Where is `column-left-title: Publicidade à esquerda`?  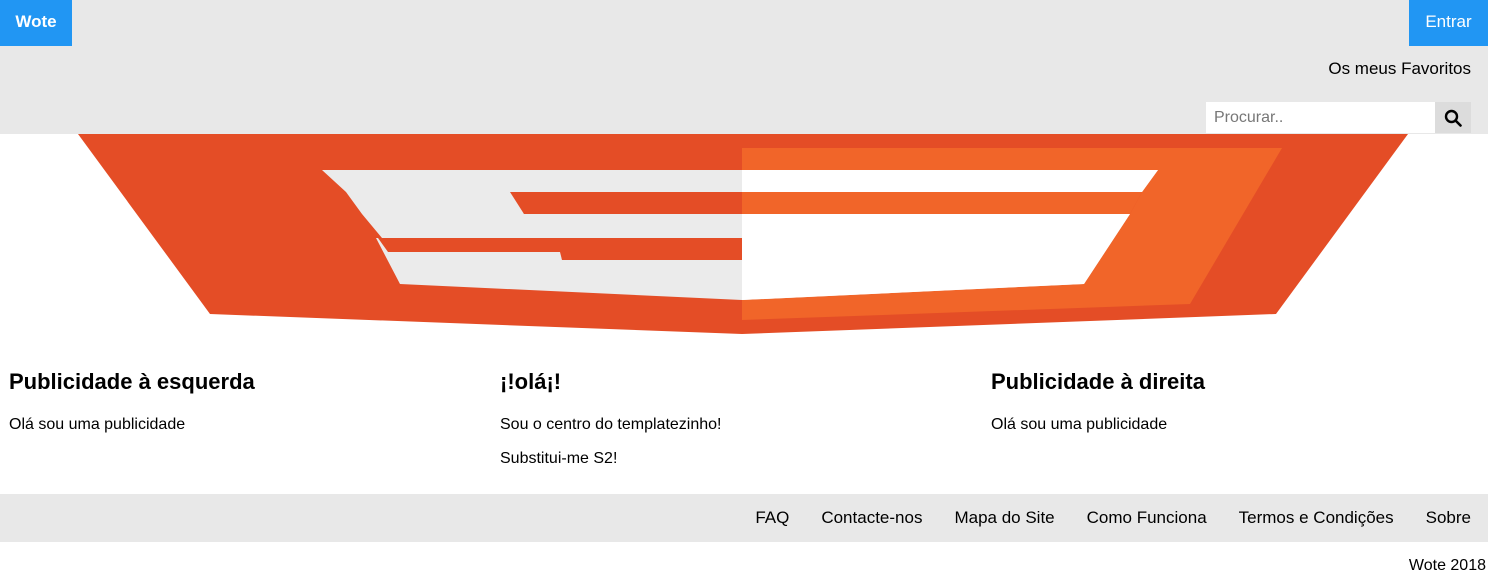 column-left-title: Publicidade à esquerda is located at coordinates (132, 381).